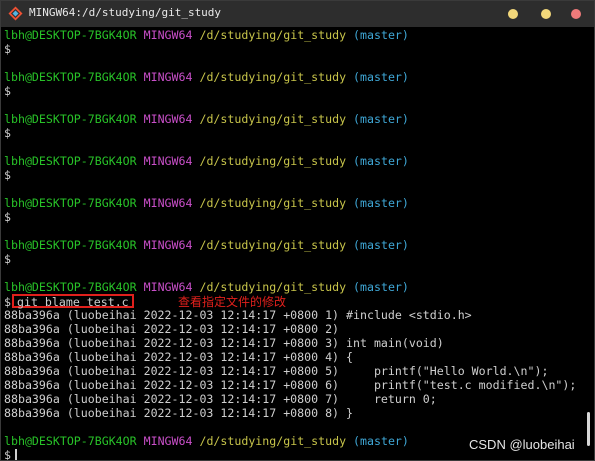 This screenshot has height=461, width=595. What do you see at coordinates (232, 302) in the screenshot?
I see `command-annotation: 查看指定文件的修改` at bounding box center [232, 302].